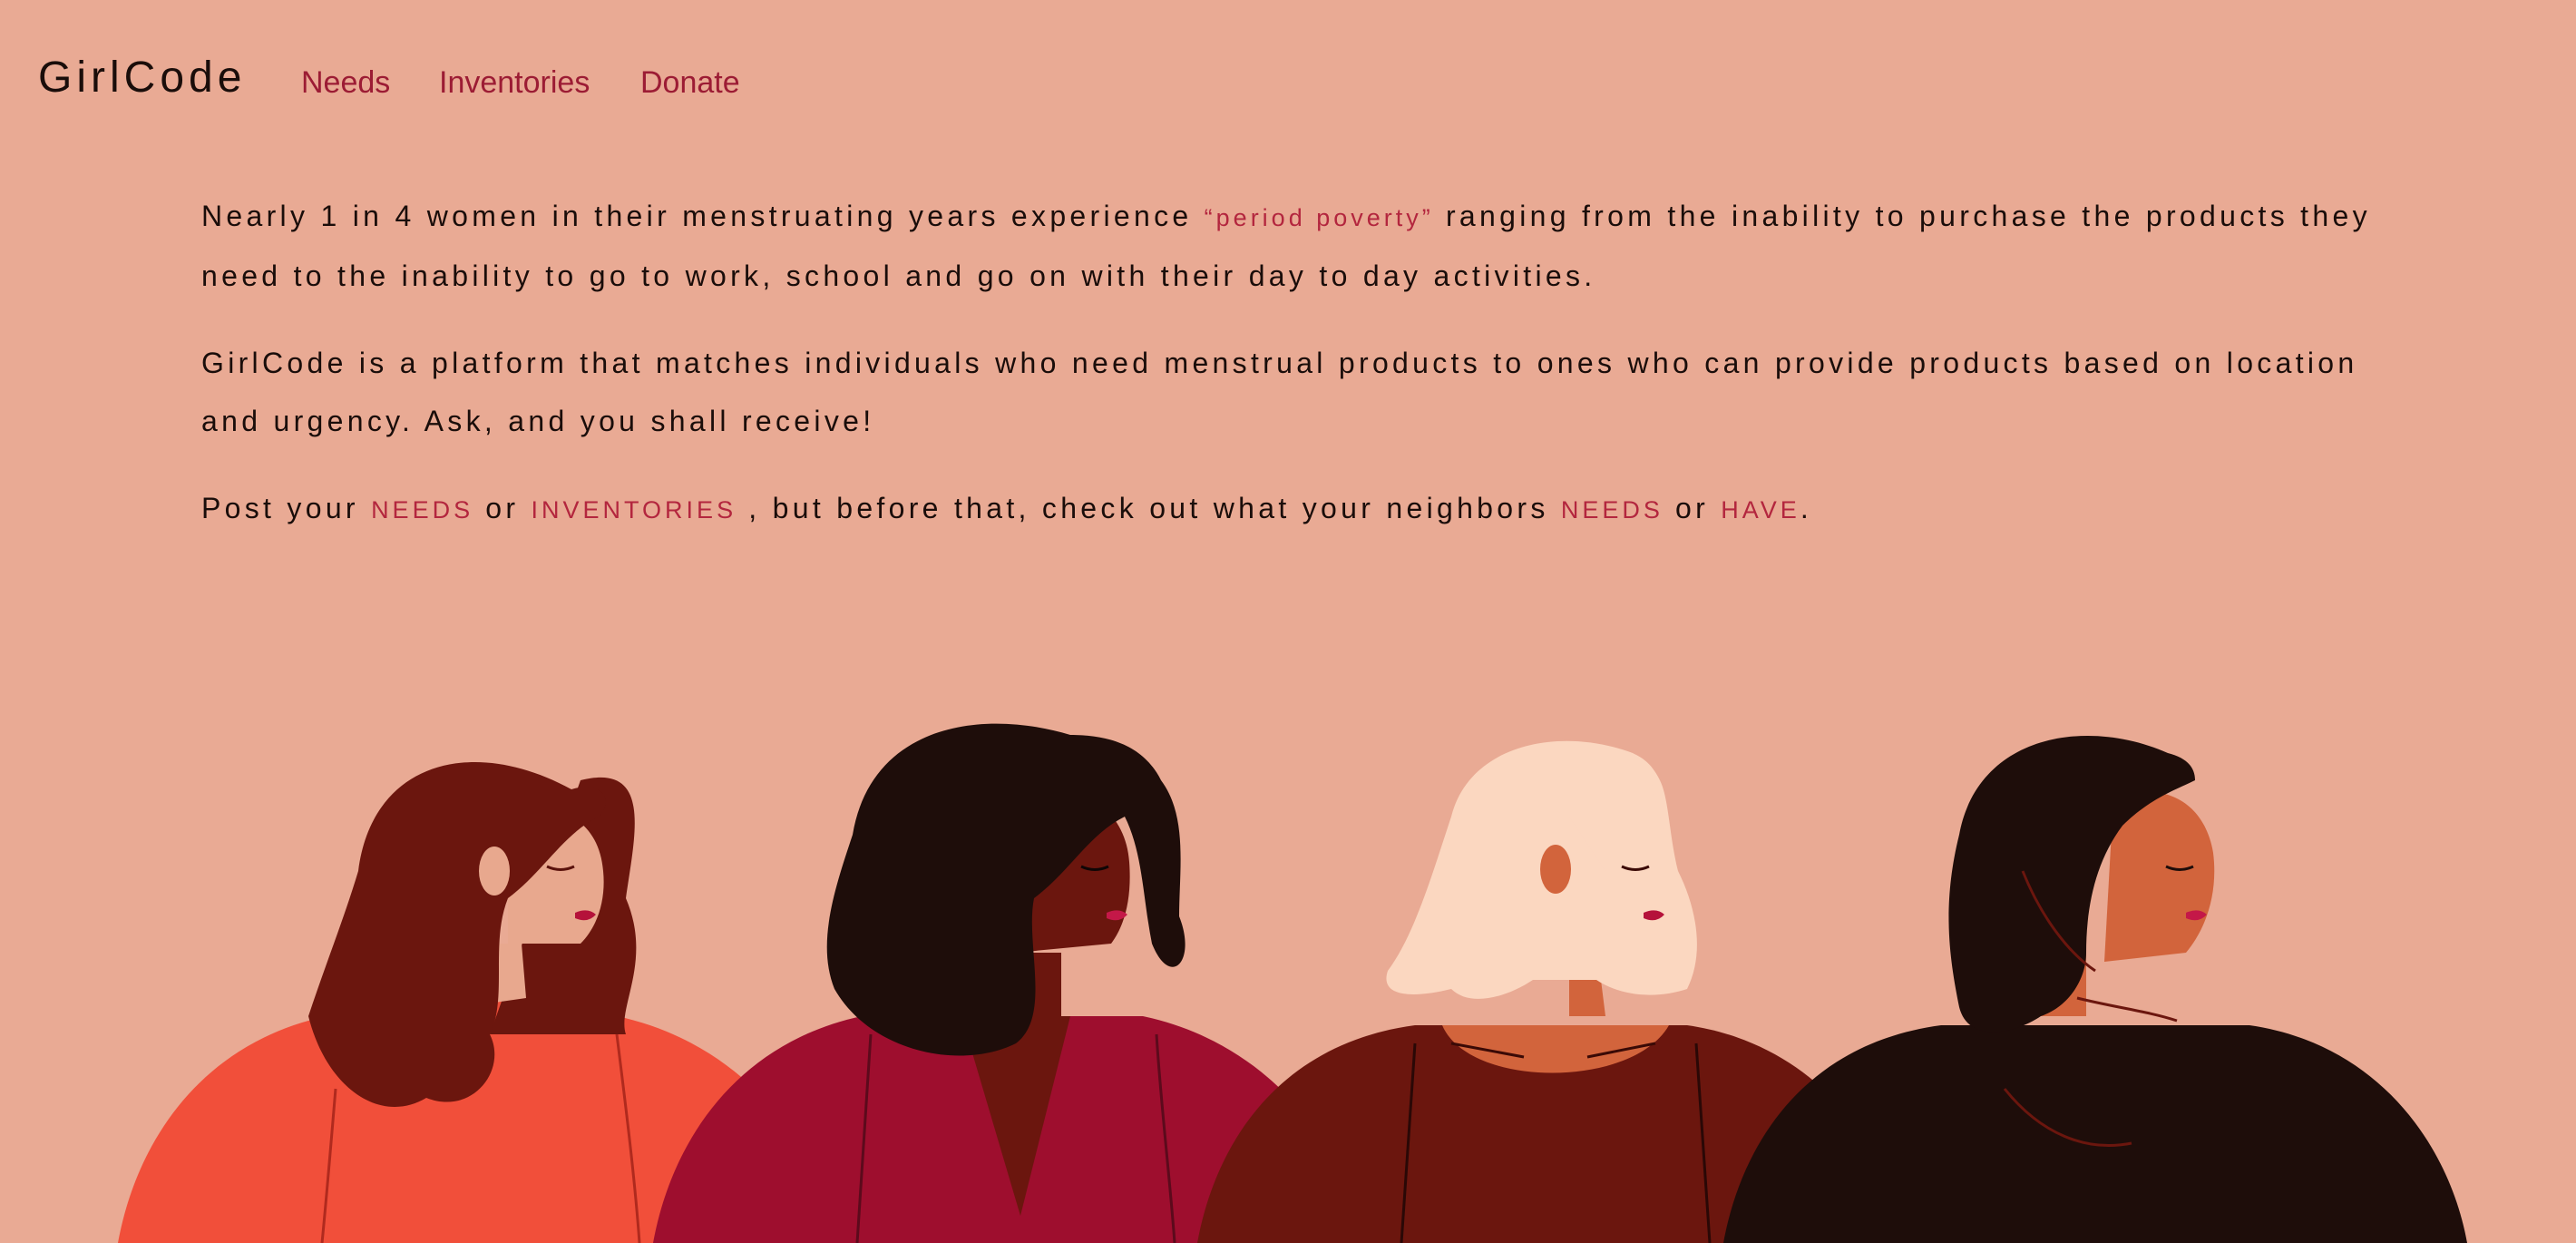  Describe the element at coordinates (142, 78) in the screenshot. I see `brand-logo: GirlCode` at that location.